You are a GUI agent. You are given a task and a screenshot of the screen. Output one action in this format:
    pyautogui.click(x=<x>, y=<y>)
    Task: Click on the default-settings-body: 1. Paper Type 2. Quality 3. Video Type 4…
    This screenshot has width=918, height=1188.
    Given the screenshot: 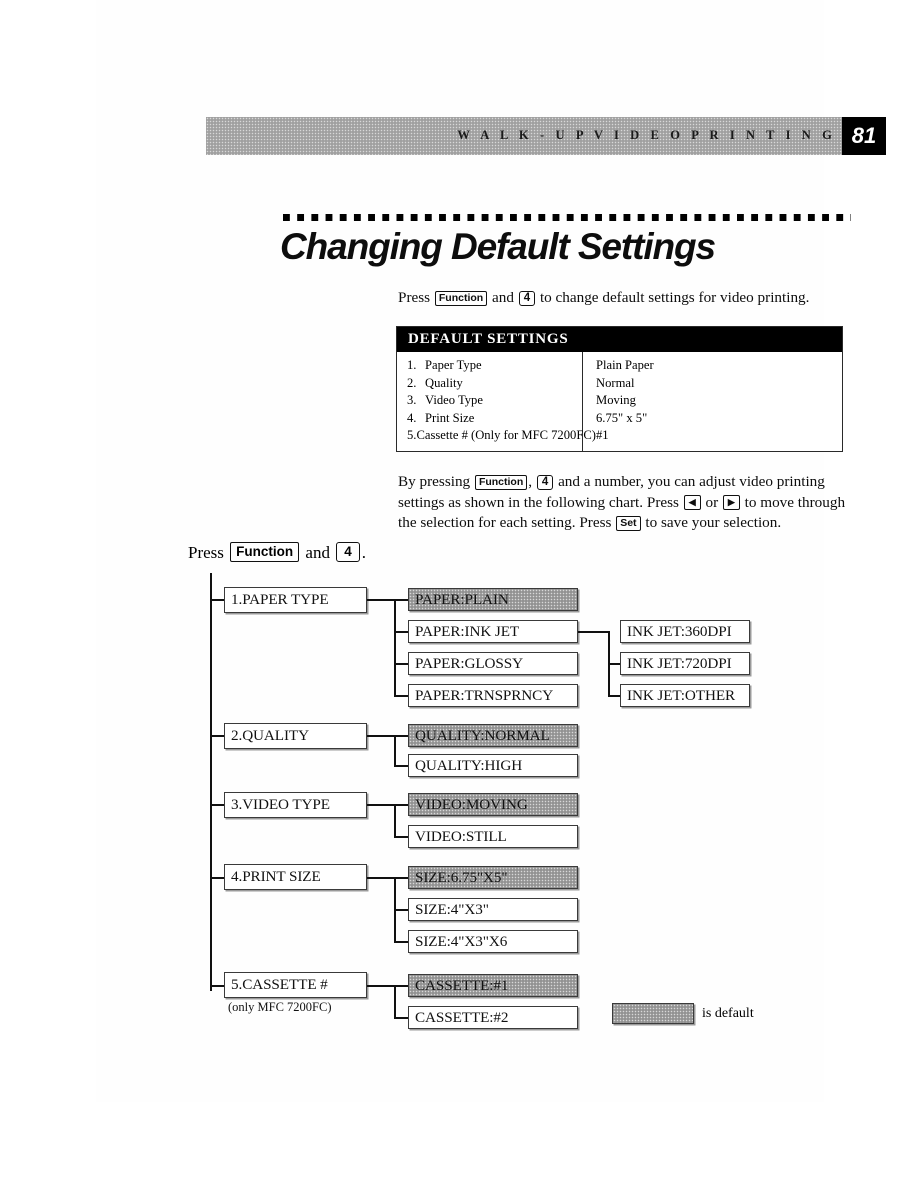 What is the action you would take?
    pyautogui.click(x=619, y=401)
    